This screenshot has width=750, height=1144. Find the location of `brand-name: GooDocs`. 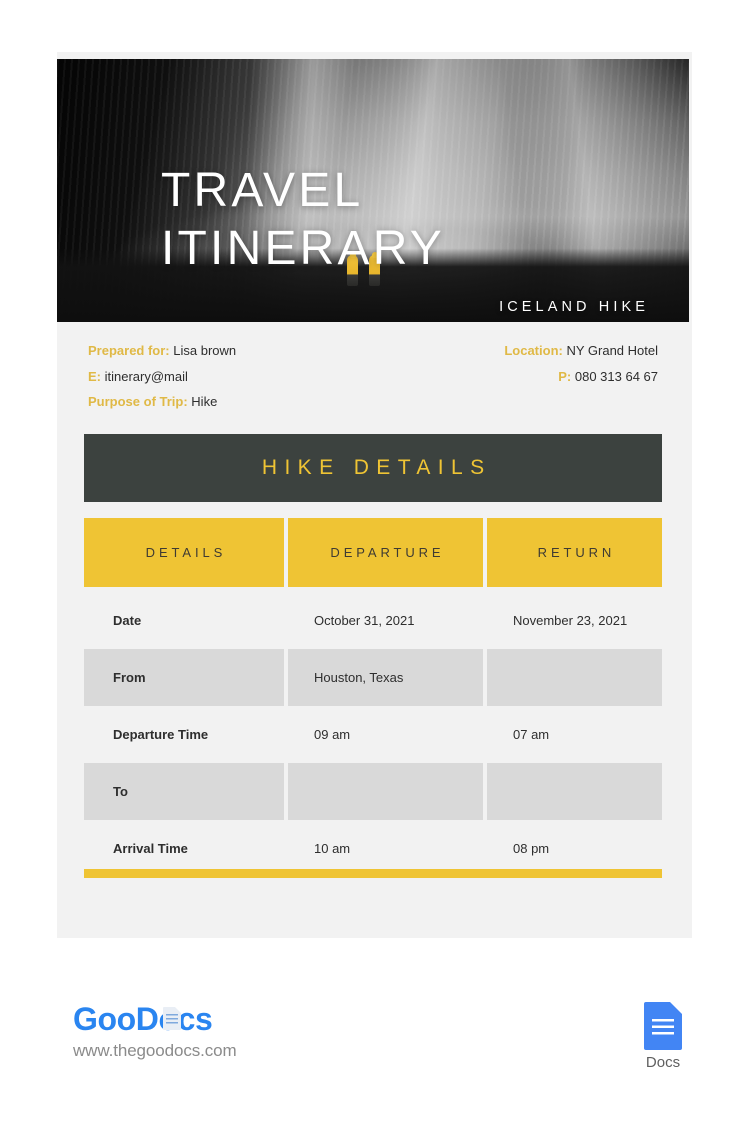

brand-name: GooDocs is located at coordinates (143, 1019).